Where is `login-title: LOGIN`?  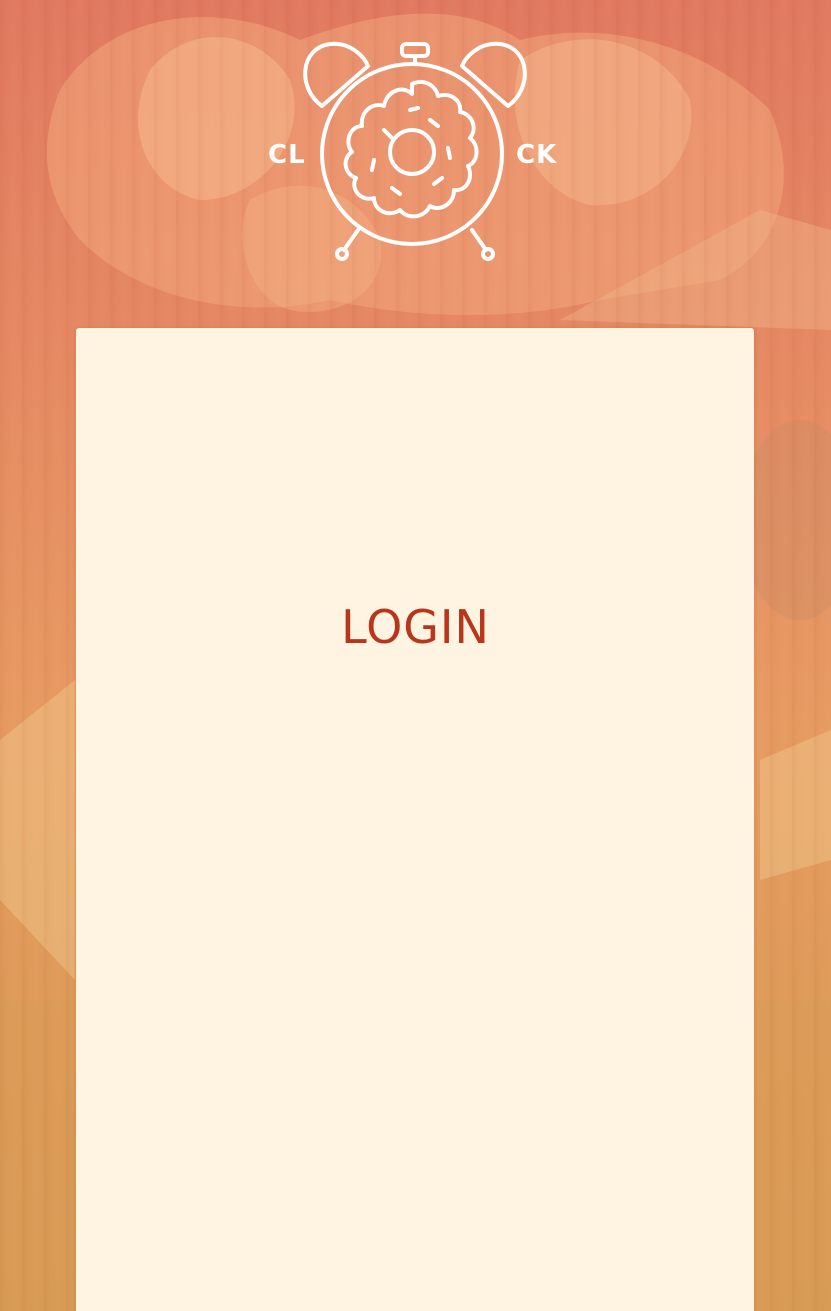 login-title: LOGIN is located at coordinates (415, 627).